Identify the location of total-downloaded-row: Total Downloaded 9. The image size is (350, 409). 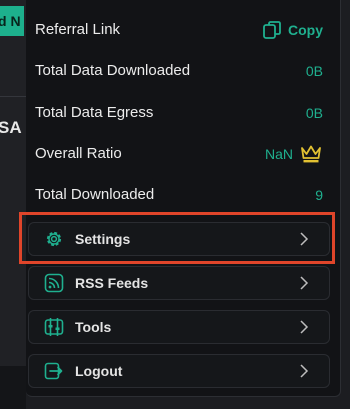
(179, 194).